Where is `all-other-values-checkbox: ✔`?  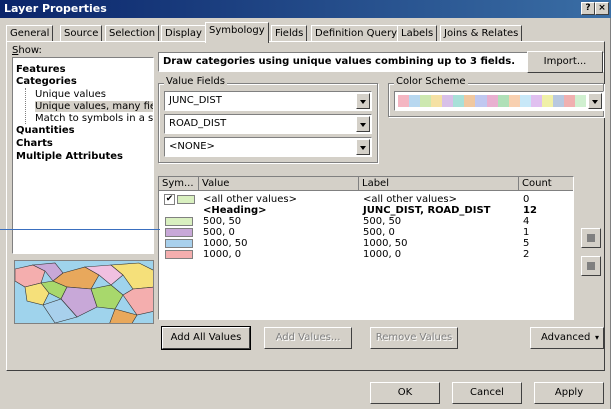
all-other-values-checkbox: ✔ is located at coordinates (169, 199).